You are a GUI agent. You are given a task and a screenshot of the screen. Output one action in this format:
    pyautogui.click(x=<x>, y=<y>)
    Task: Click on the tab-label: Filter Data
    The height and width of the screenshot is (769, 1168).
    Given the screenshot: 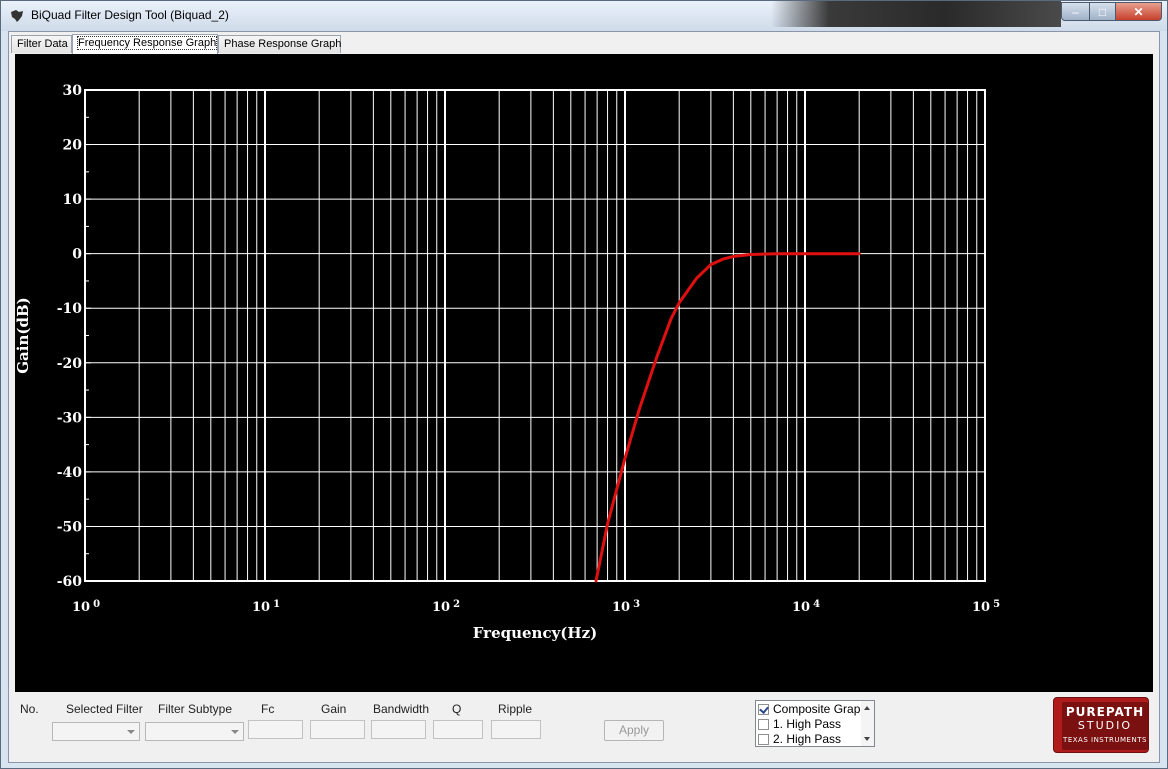 What is the action you would take?
    pyautogui.click(x=42, y=44)
    